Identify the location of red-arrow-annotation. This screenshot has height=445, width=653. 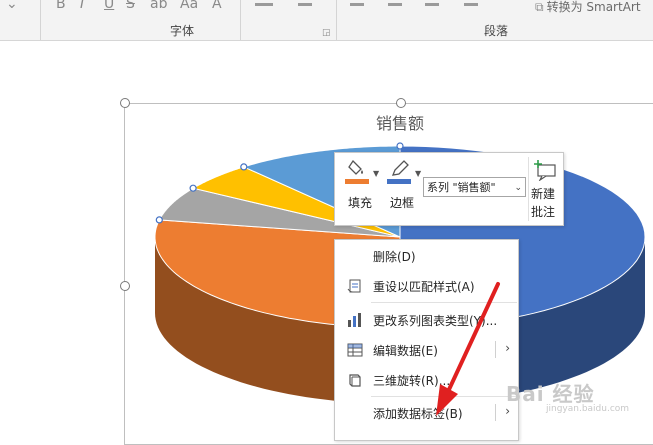
(468, 349).